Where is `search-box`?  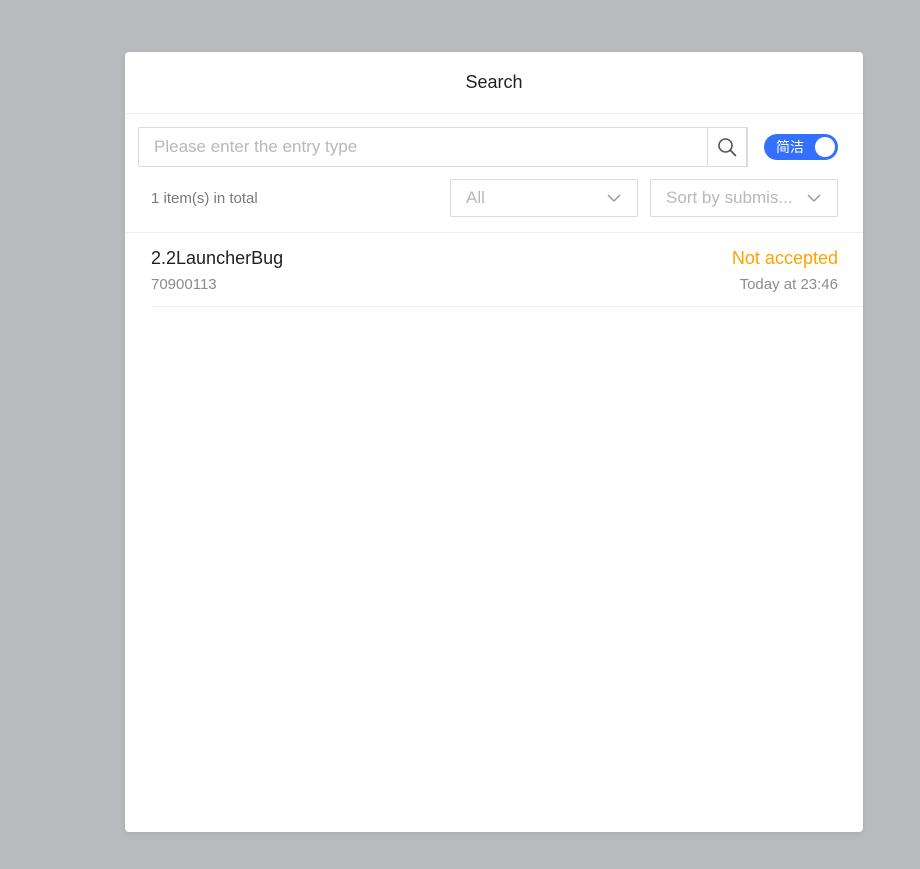 search-box is located at coordinates (443, 147).